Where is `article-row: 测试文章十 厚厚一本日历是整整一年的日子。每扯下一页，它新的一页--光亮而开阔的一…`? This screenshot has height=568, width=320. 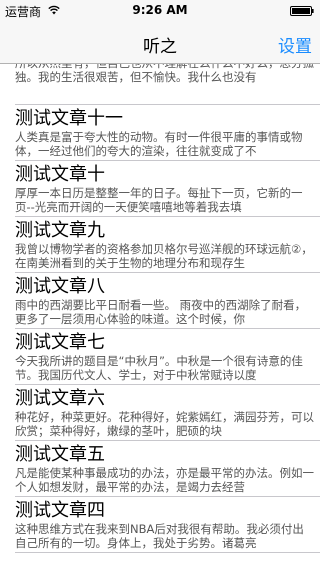 article-row: 测试文章十 厚厚一本日历是整整一年的日子。每扯下一页，它新的一页--光亮而开阔的一… is located at coordinates (160, 189).